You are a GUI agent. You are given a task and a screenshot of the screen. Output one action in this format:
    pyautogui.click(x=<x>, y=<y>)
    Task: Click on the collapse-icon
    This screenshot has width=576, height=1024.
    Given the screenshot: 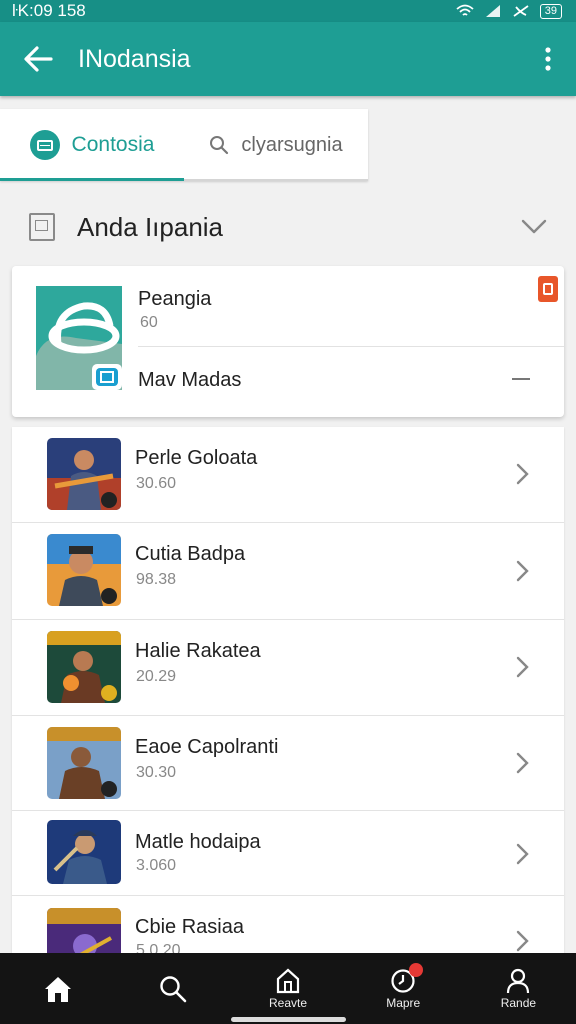 What is the action you would take?
    pyautogui.click(x=521, y=379)
    